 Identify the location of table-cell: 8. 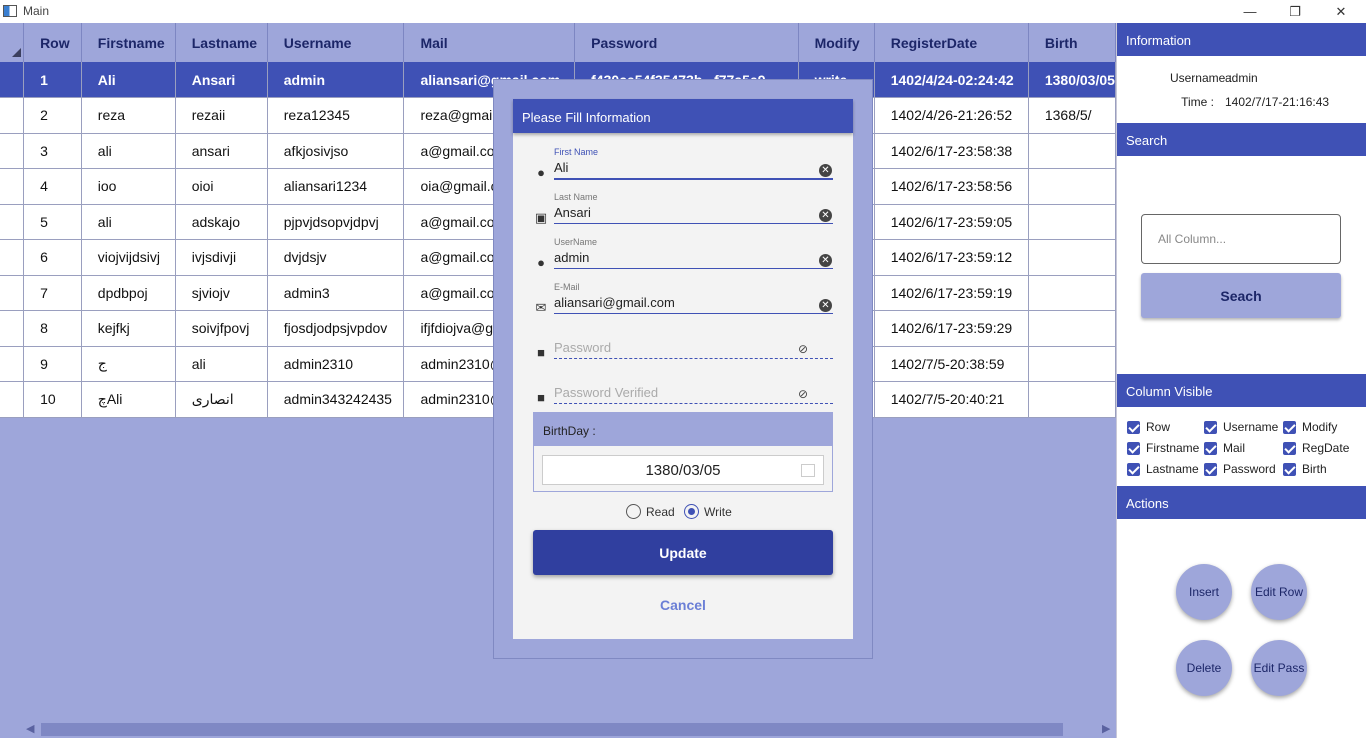
(52, 328).